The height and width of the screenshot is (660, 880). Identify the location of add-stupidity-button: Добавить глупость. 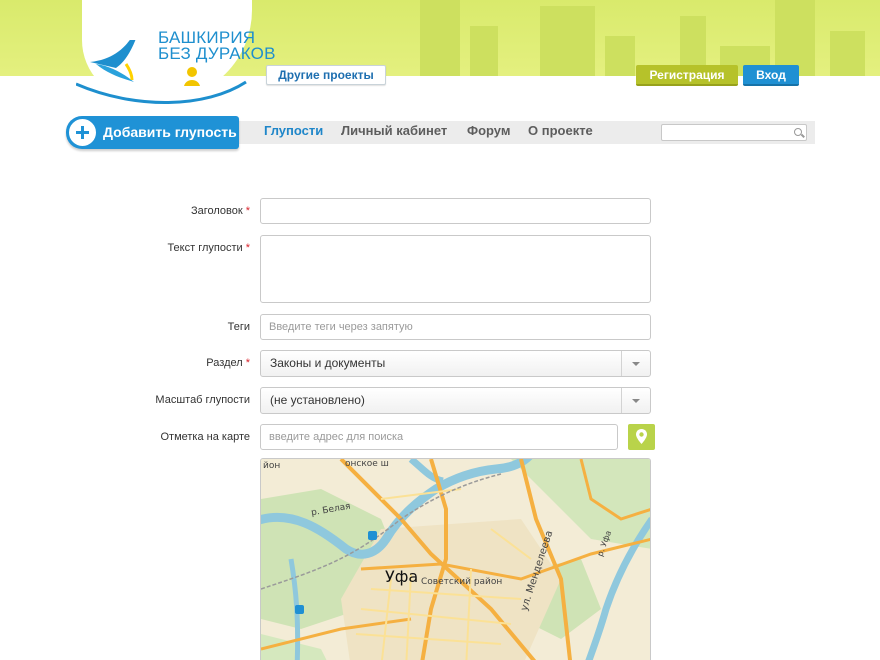
(152, 132).